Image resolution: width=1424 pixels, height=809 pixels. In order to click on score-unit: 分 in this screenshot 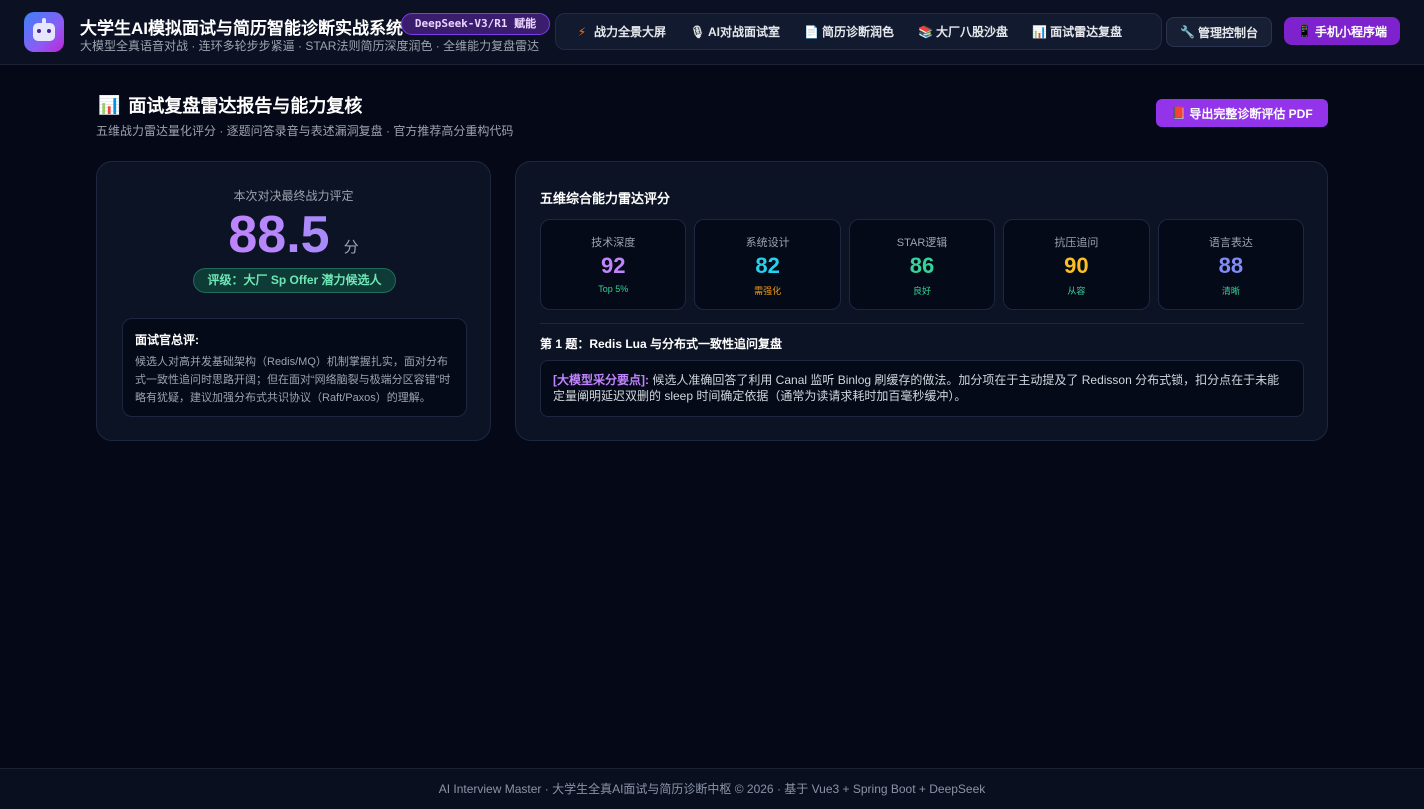, I will do `click(351, 247)`.